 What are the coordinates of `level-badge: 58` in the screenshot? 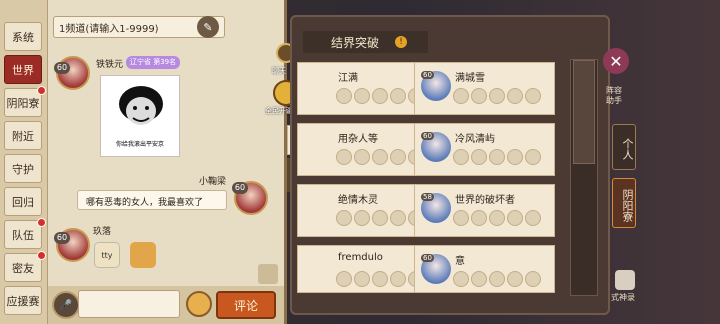 It's located at (427, 197).